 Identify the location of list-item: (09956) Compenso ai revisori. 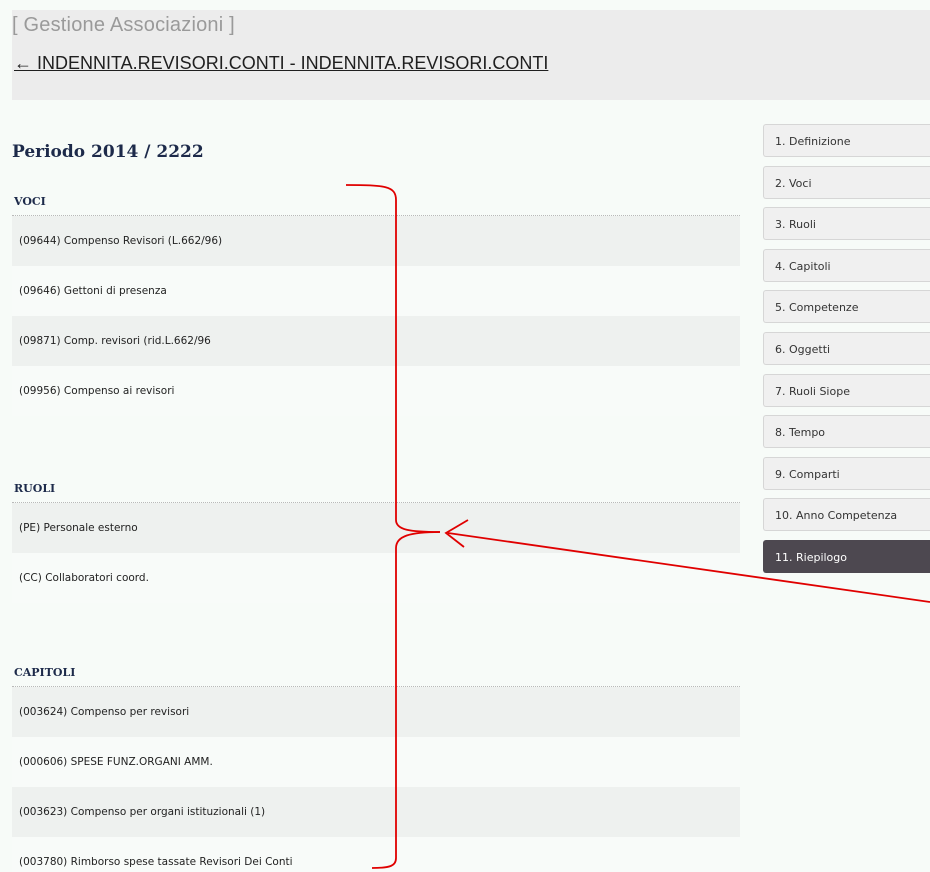
(376, 391).